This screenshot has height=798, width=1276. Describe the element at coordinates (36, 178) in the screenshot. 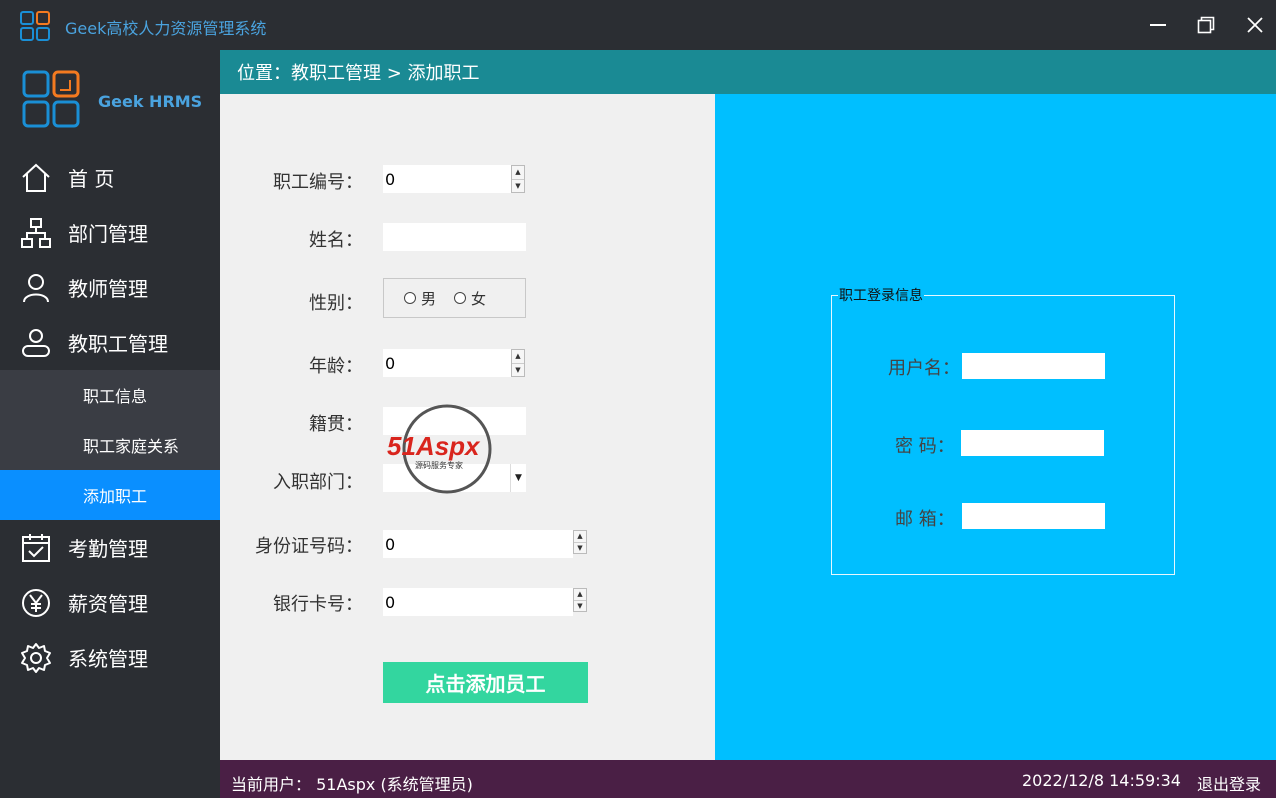

I see `home-icon` at that location.